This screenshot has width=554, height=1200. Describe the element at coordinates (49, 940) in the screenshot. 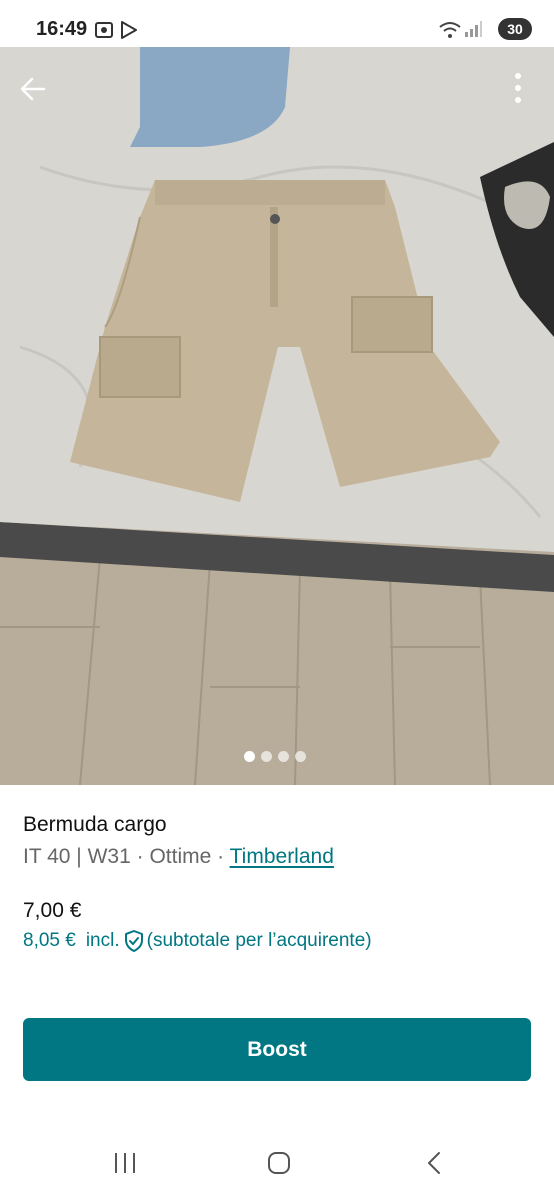

I see `price-total: 8,05 €` at that location.